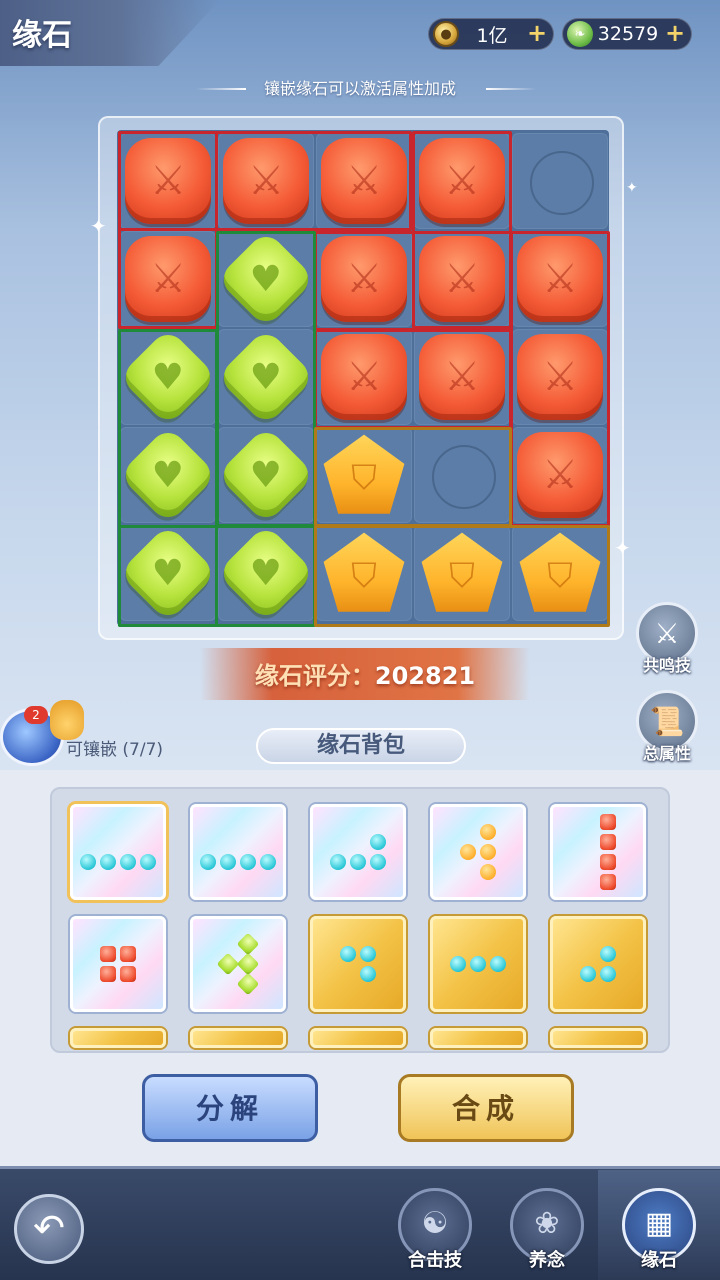  Describe the element at coordinates (230, 1108) in the screenshot. I see `decompose-button: 分解` at that location.